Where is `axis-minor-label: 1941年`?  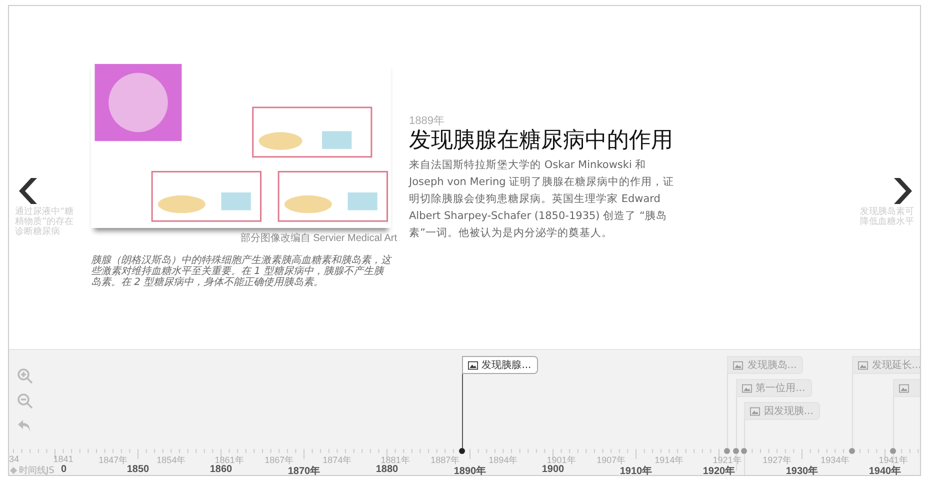
axis-minor-label: 1941年 is located at coordinates (893, 460).